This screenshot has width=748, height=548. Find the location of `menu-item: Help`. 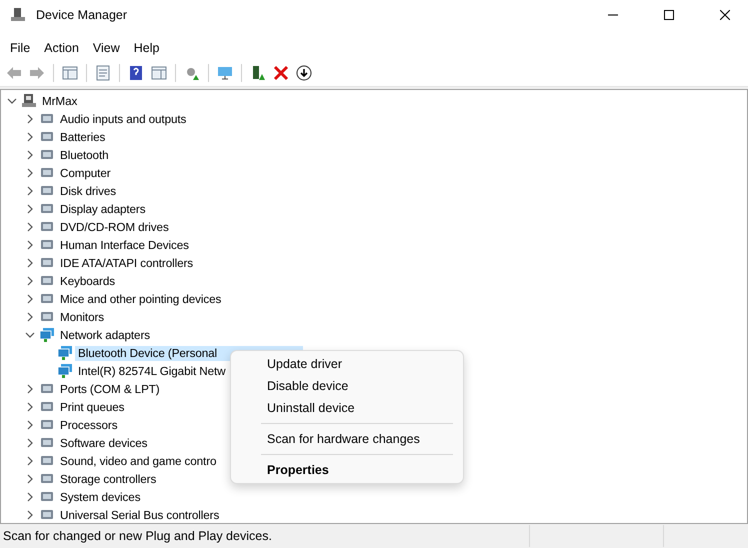

menu-item: Help is located at coordinates (146, 48).